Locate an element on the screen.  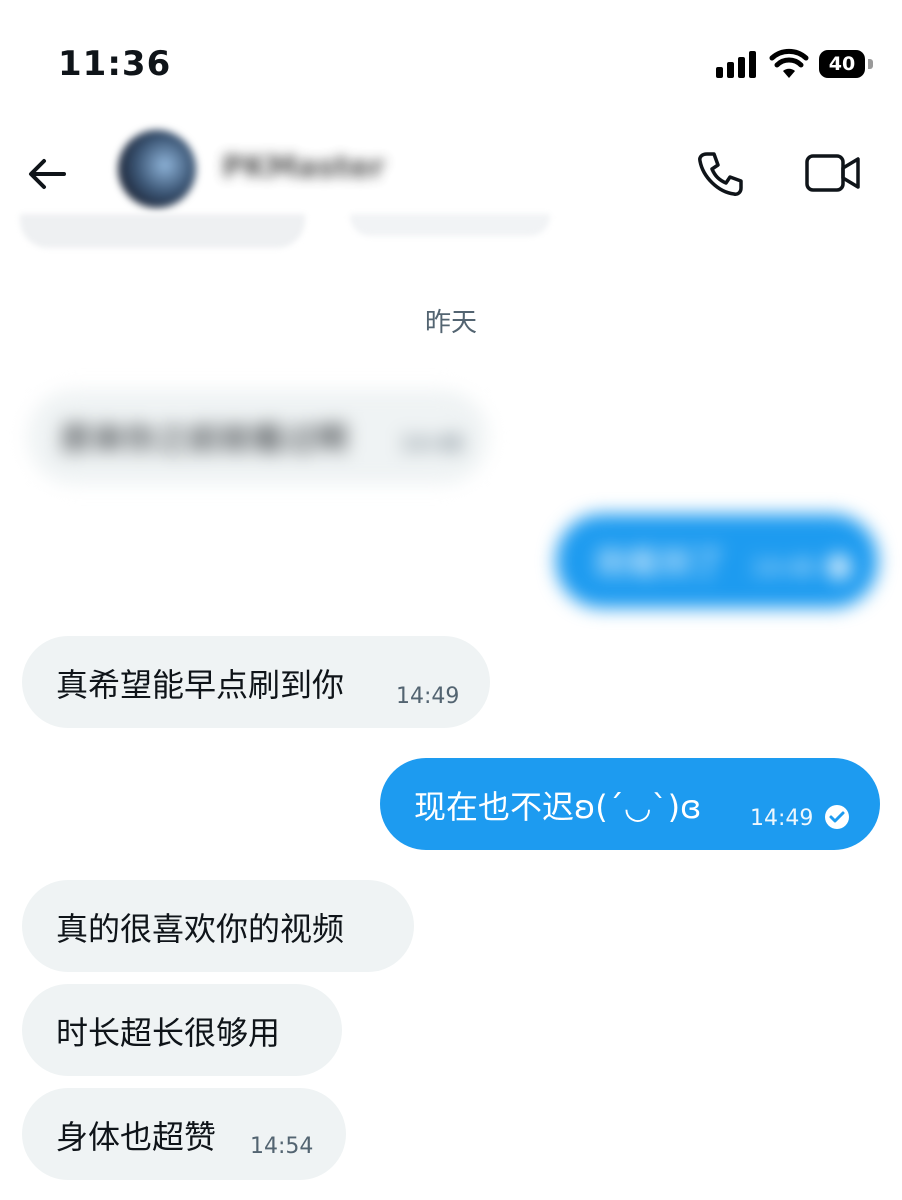
message-bubble-incoming: 真希望能早点刷到你 14:49 is located at coordinates (256, 682).